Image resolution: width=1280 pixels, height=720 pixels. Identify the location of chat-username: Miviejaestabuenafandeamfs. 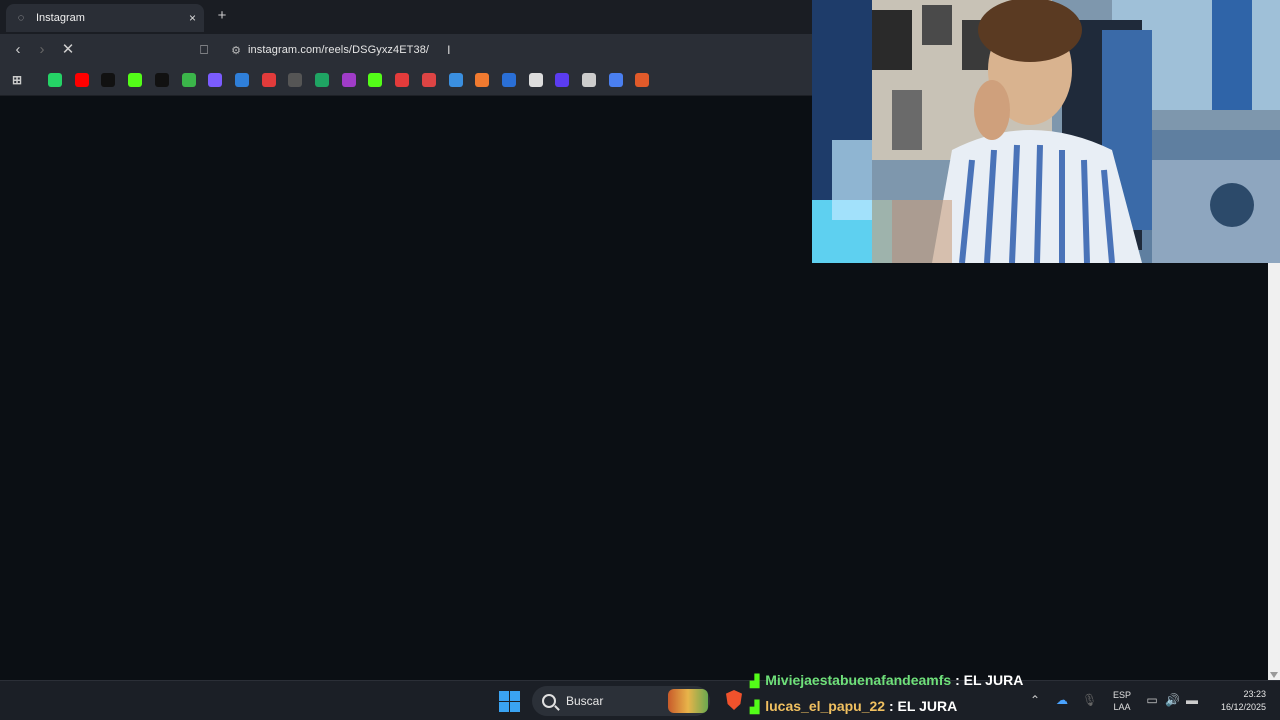
(858, 680).